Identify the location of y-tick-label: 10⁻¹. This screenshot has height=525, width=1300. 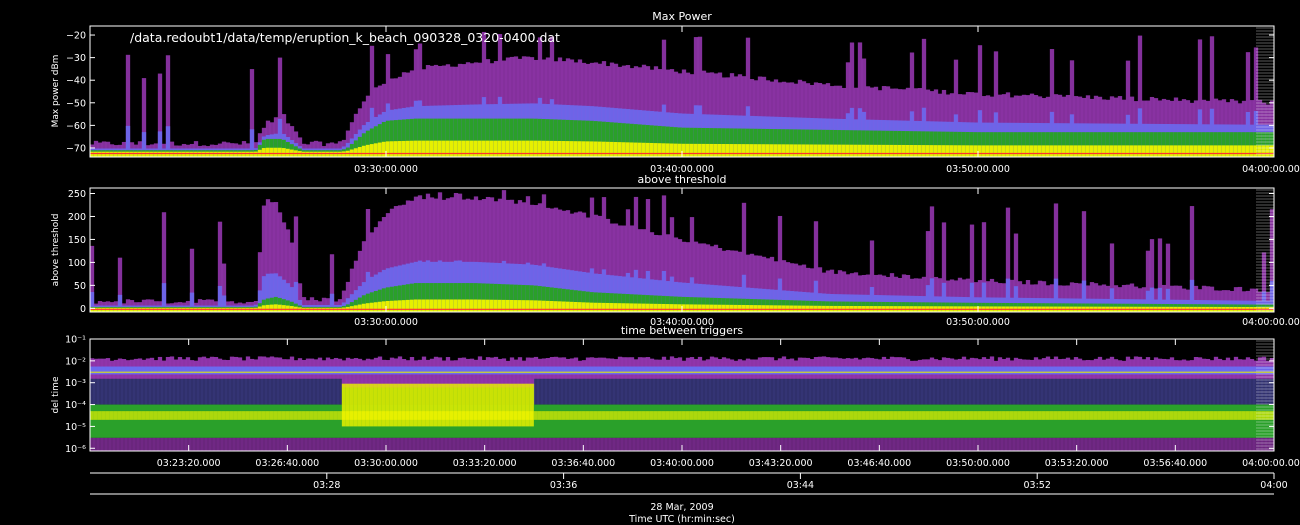
(75, 340).